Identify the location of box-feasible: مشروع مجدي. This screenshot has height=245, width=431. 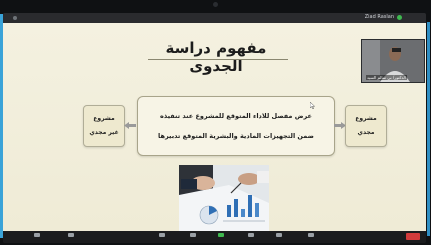
(366, 126).